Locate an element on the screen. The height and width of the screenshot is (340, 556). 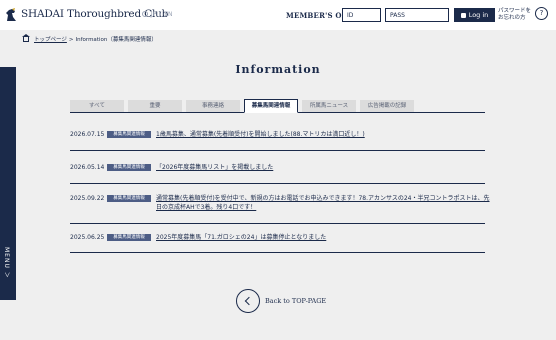
breadcrumb: トップページ > Information（募集馬関連情報） is located at coordinates (89, 38).